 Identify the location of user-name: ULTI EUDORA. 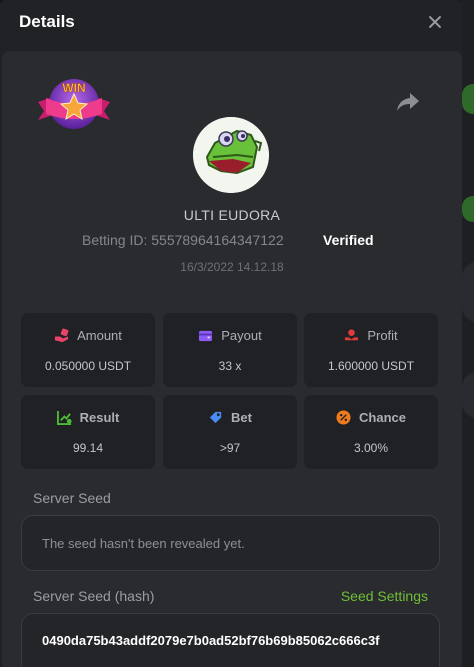
(232, 215).